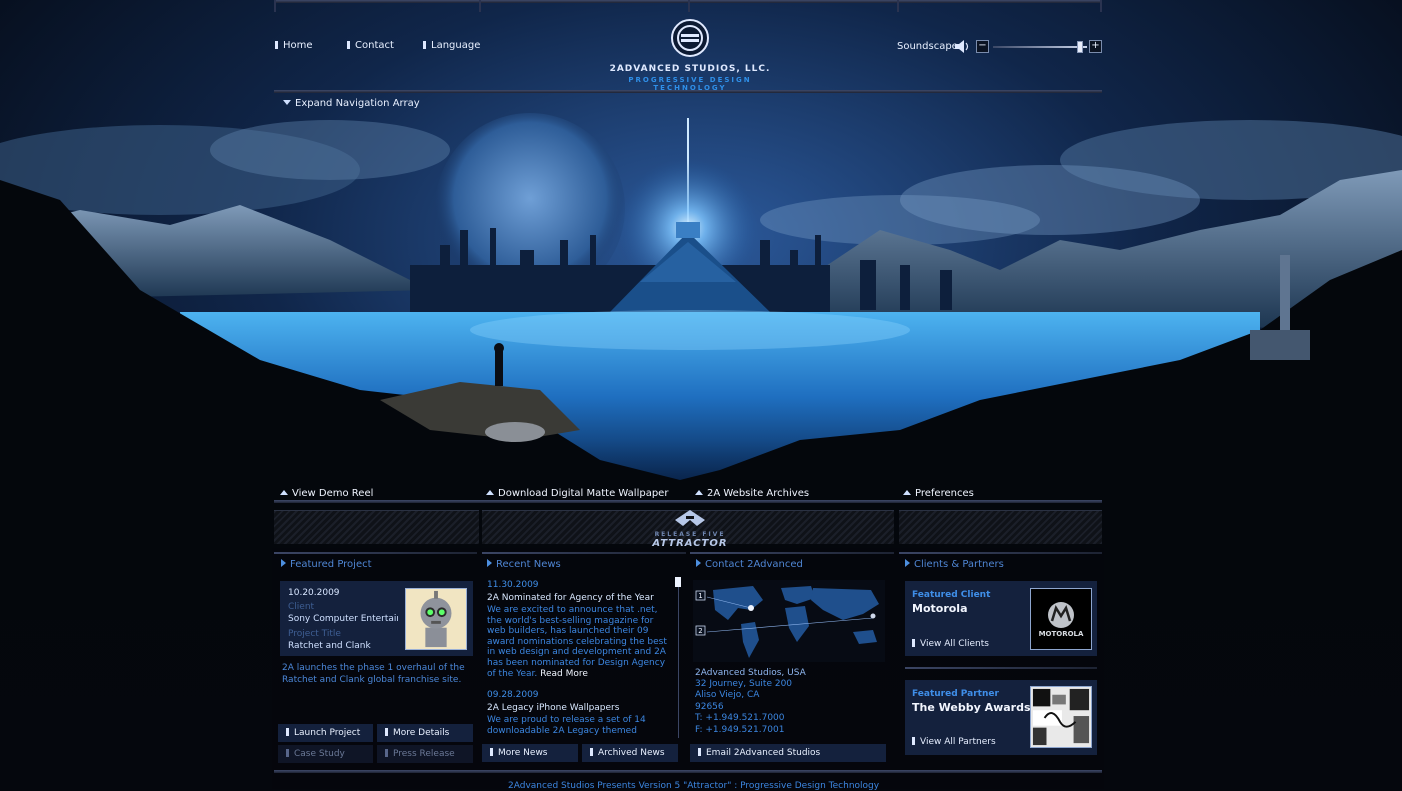 This screenshot has height=791, width=1402. What do you see at coordinates (425, 733) in the screenshot?
I see `more-details-button: More Details` at bounding box center [425, 733].